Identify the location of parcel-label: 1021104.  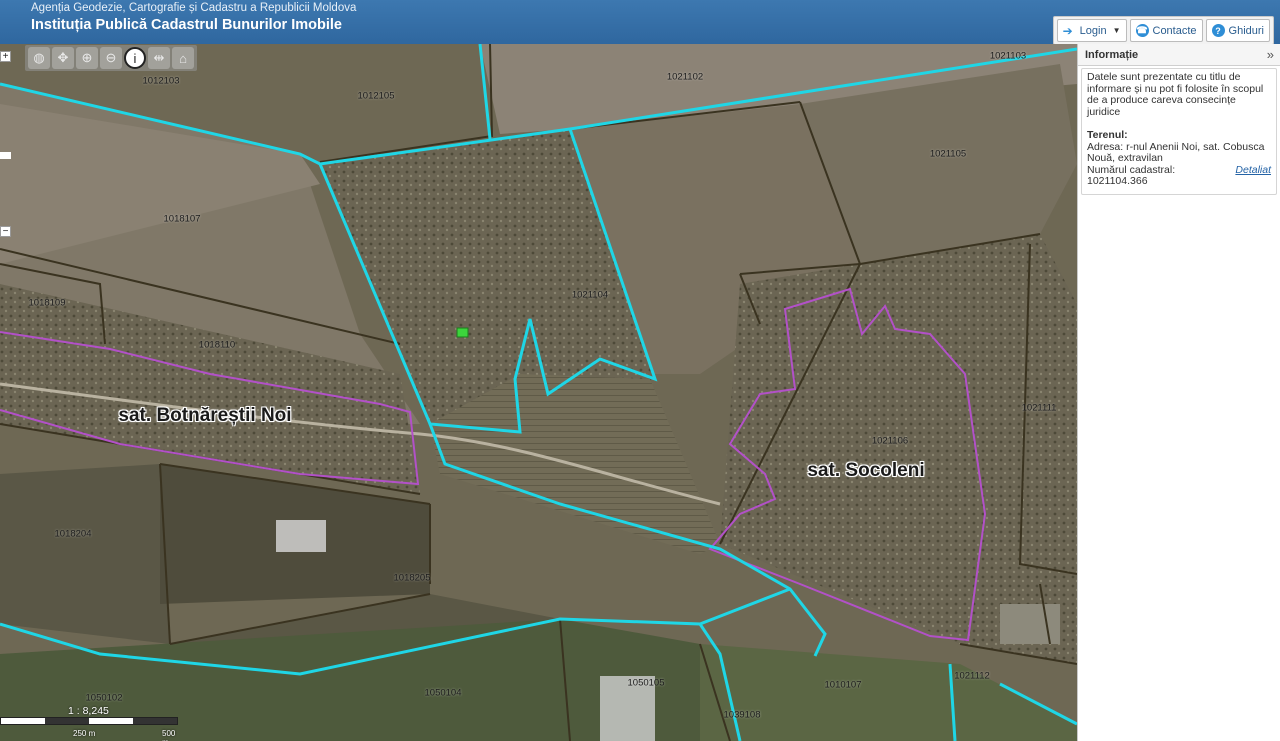
(590, 295).